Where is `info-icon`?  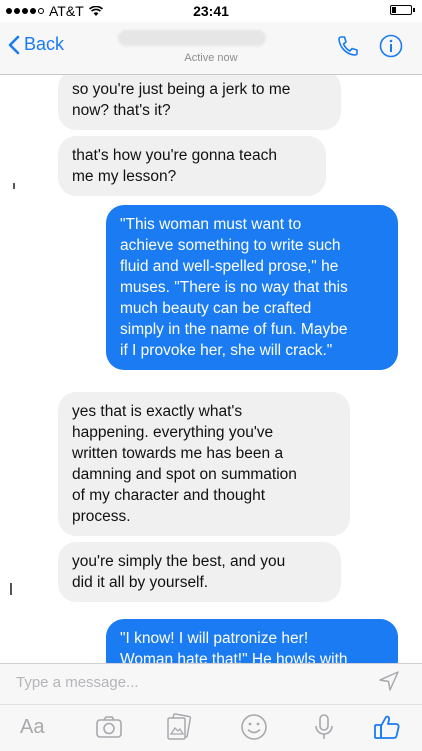 info-icon is located at coordinates (391, 46).